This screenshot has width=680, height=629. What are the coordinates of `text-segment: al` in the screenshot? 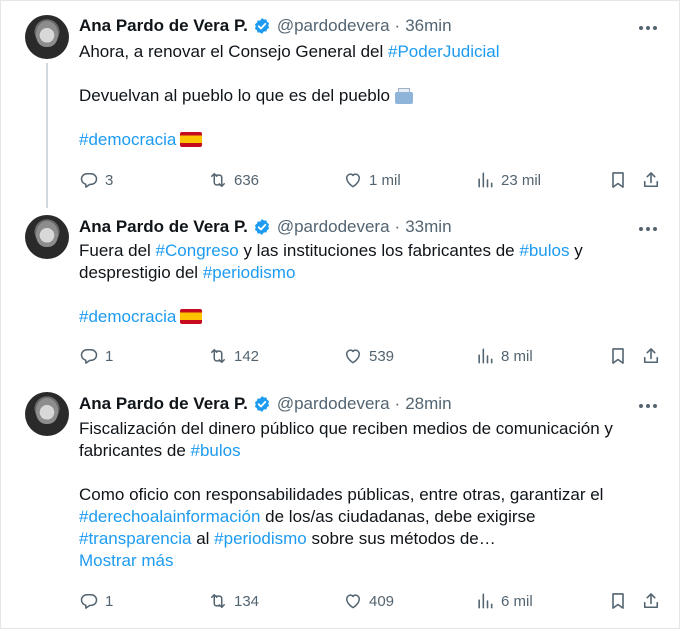 It's located at (203, 538).